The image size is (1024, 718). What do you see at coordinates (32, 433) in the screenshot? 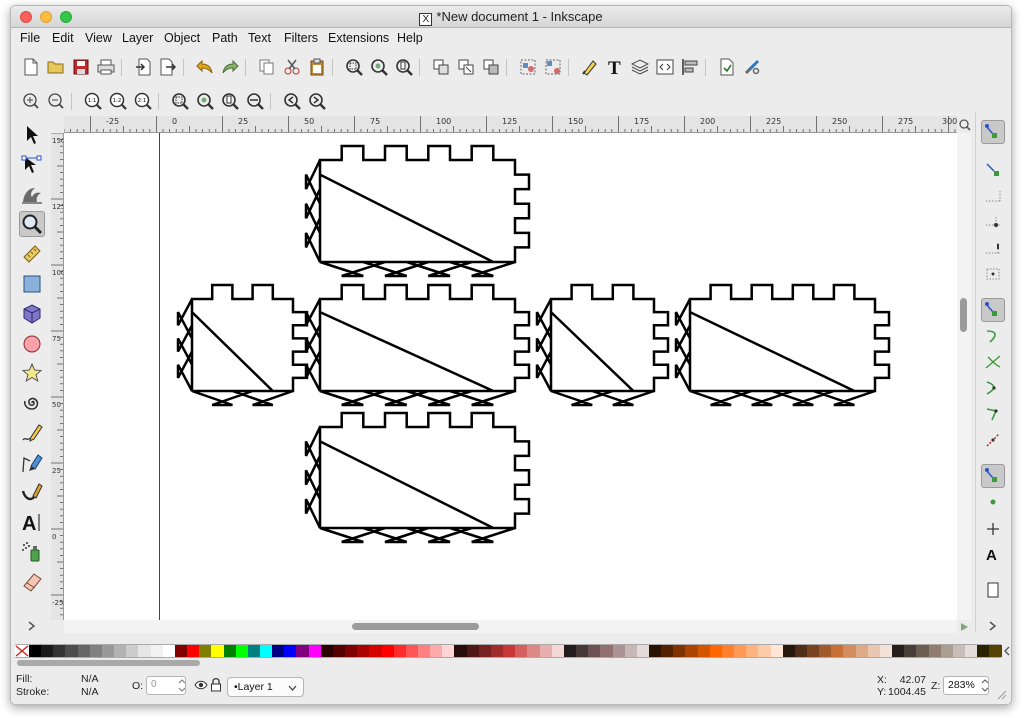
I see `pencil-icon` at bounding box center [32, 433].